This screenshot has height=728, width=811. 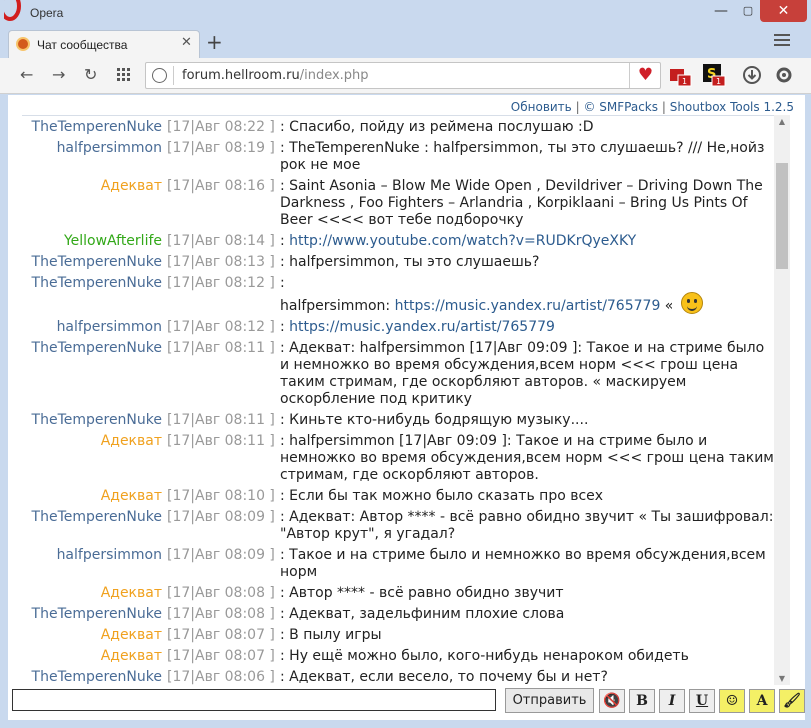 I want to click on smfpacks-link: © SMFPacks, so click(x=620, y=107).